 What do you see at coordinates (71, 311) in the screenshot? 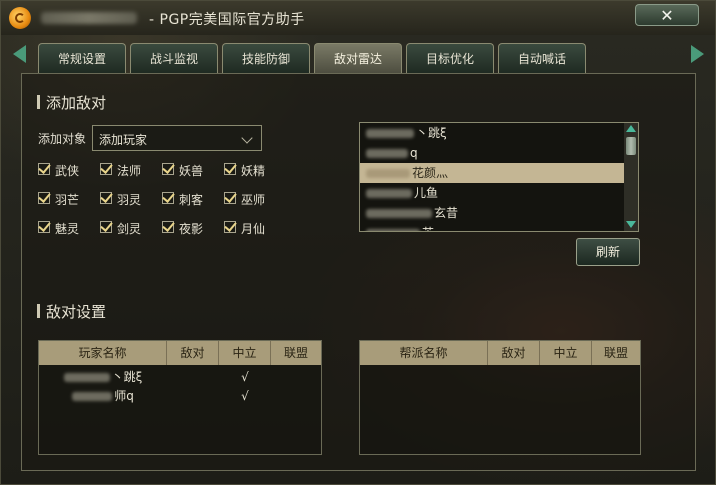
I see `enemy-settings-heading: 敌对设置` at bounding box center [71, 311].